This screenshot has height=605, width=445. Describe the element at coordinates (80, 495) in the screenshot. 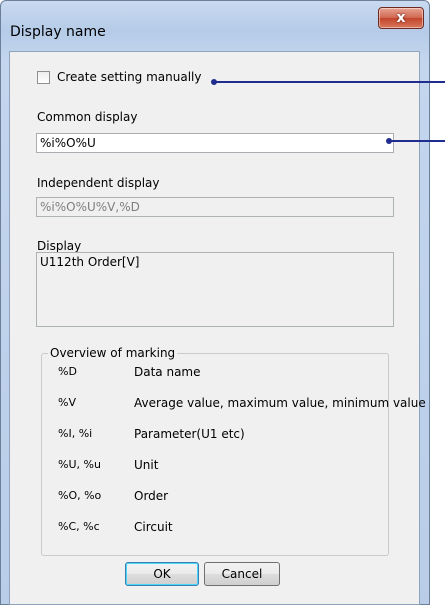

I see `marking-code: %O, %o` at that location.